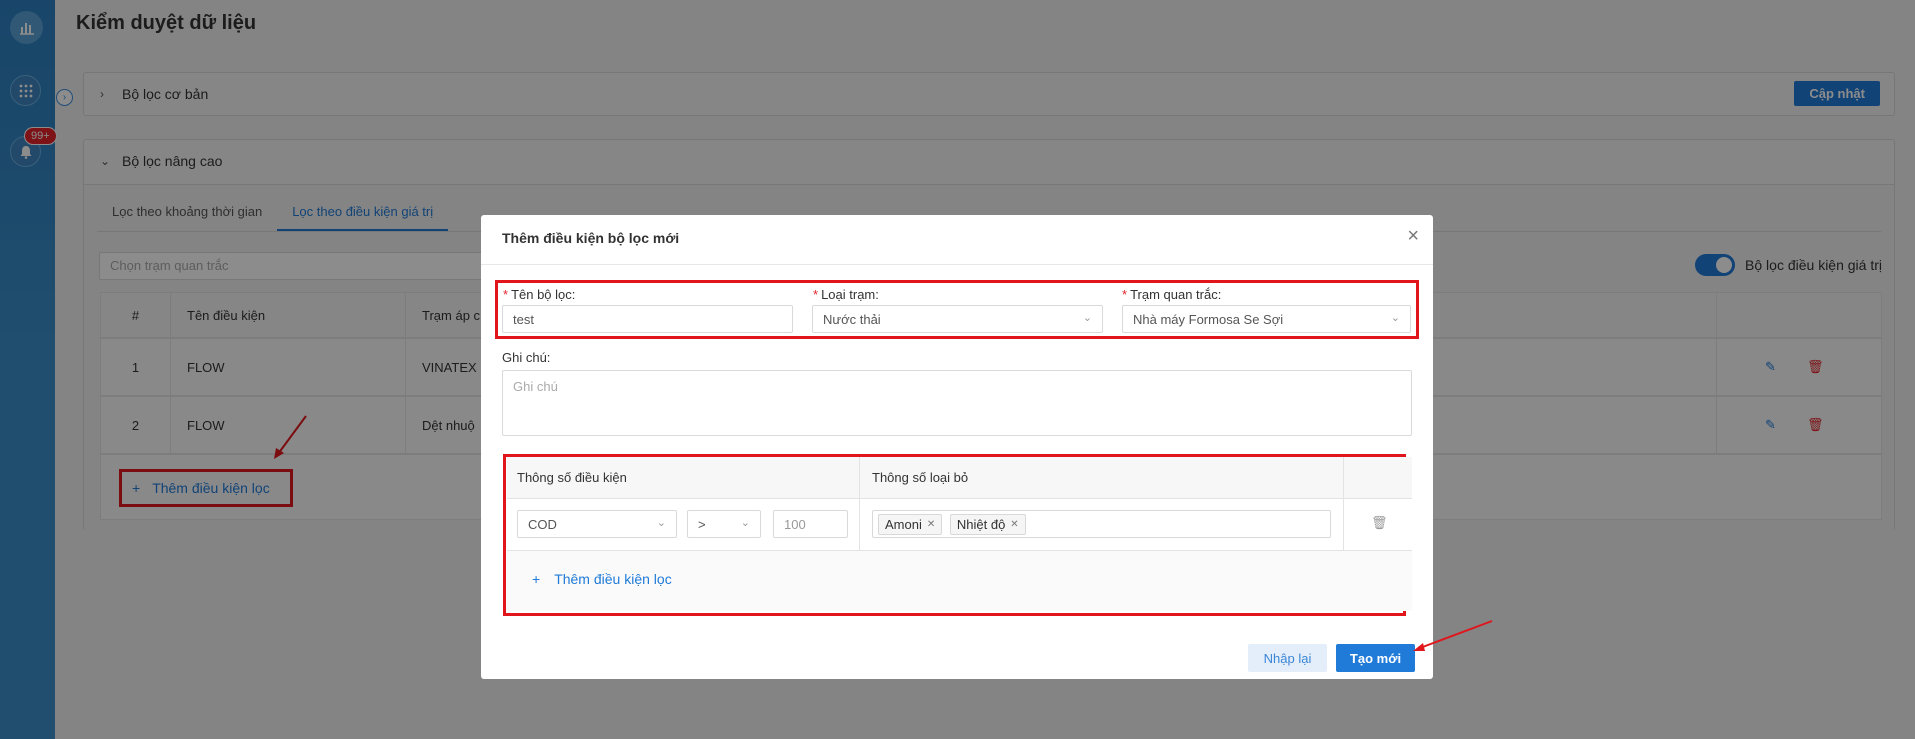  What do you see at coordinates (846, 294) in the screenshot?
I see `station-type-label: * Loại trạm:` at bounding box center [846, 294].